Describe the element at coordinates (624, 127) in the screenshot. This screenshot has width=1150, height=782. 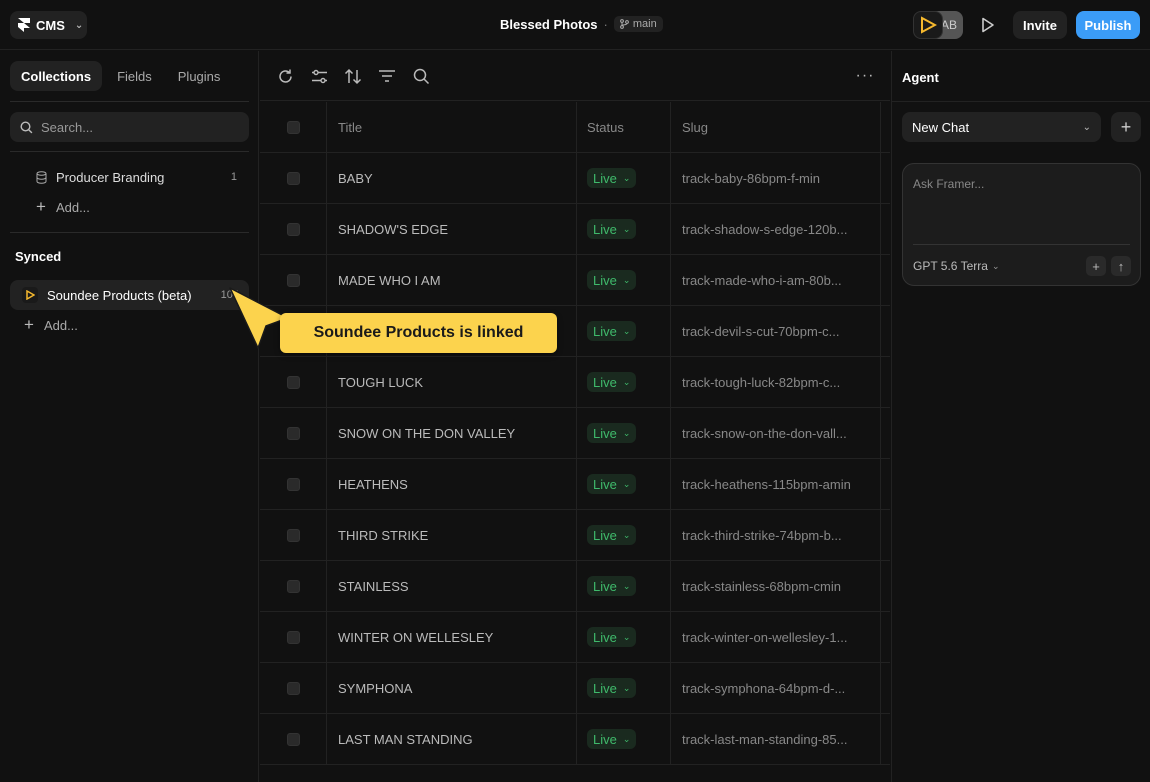
I see `column-header-status: Status` at that location.